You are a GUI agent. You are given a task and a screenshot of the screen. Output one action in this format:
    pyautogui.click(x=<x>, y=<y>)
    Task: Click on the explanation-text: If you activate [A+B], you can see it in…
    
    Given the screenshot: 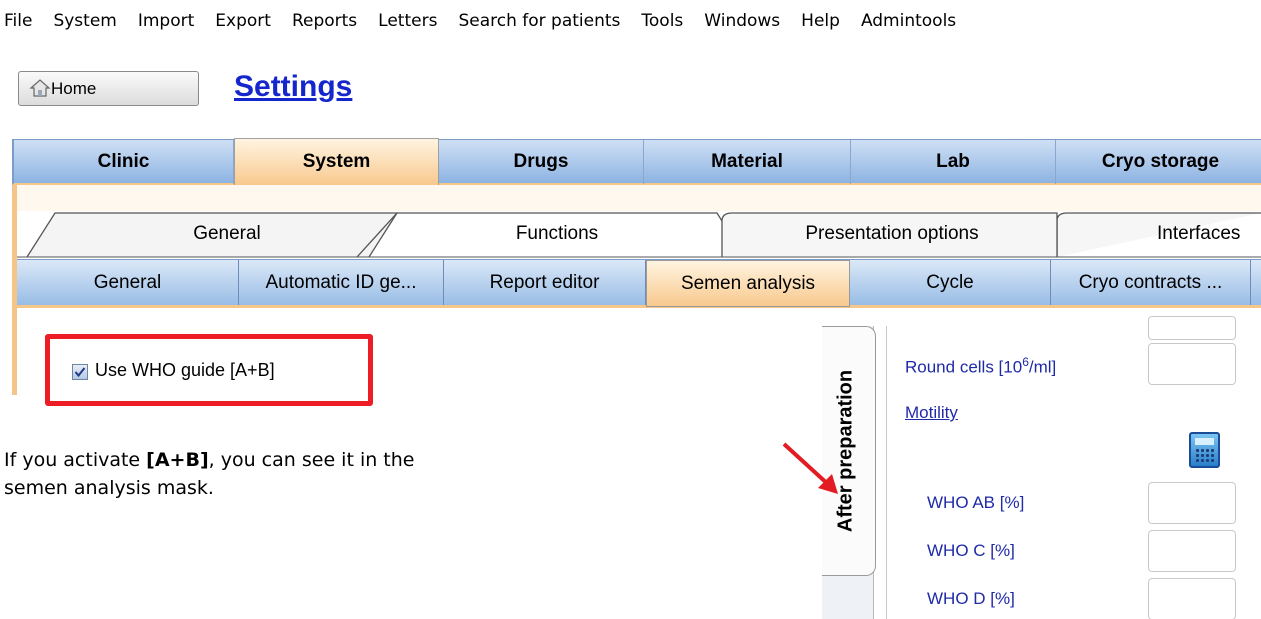 What is the action you would take?
    pyautogui.click(x=244, y=474)
    